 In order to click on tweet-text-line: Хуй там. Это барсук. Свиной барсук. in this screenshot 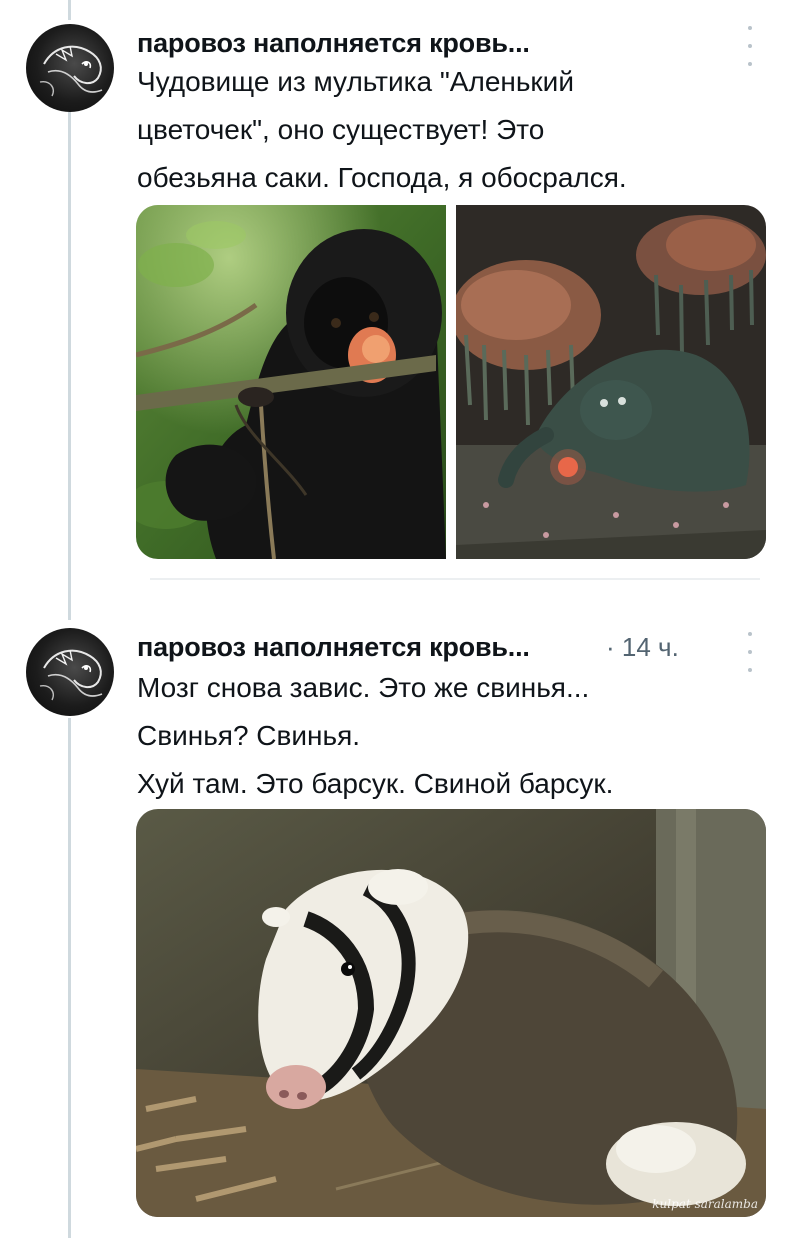, I will do `click(375, 783)`.